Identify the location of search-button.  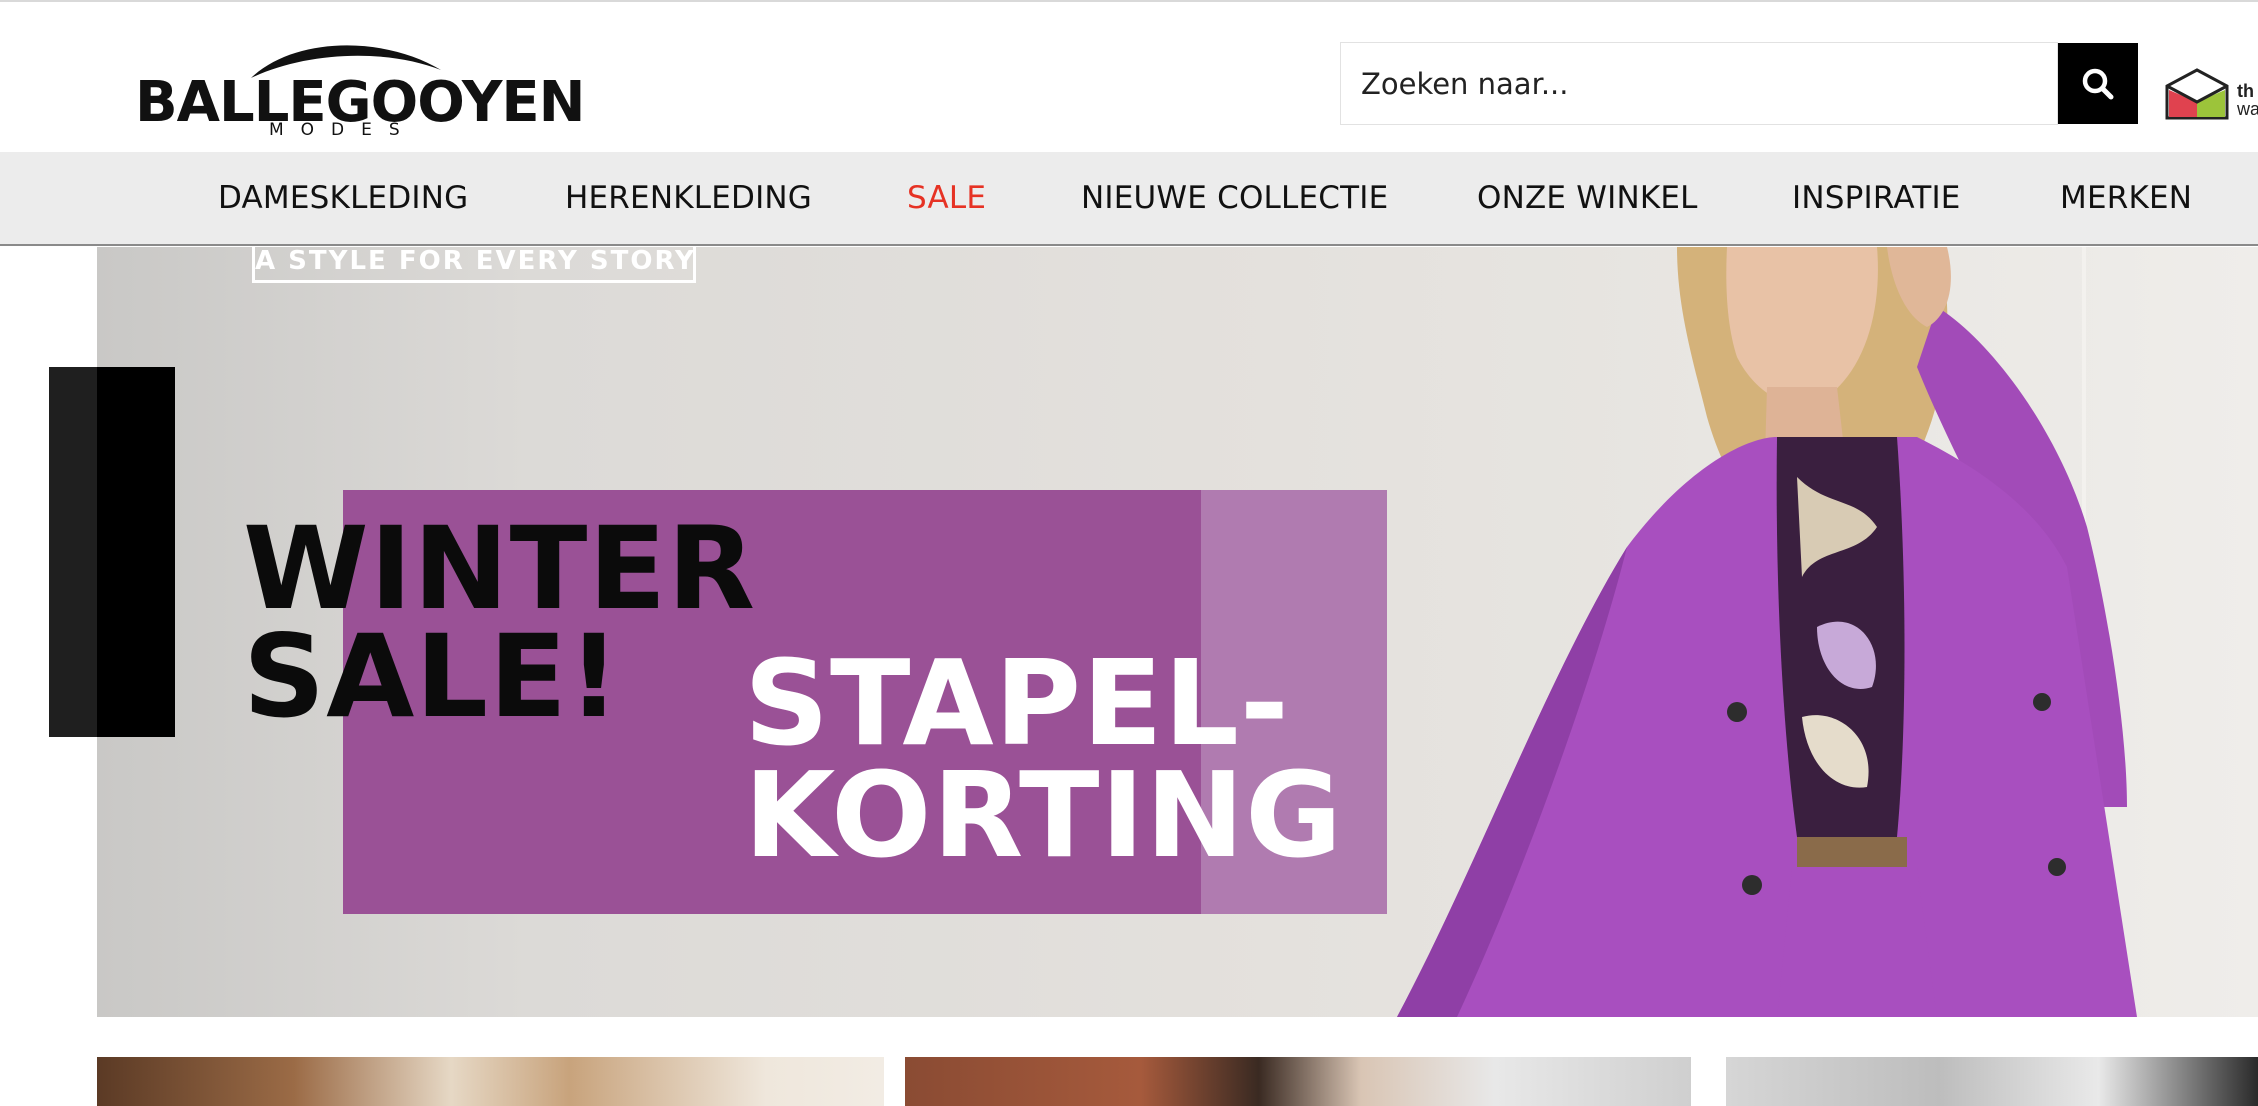
(2098, 83).